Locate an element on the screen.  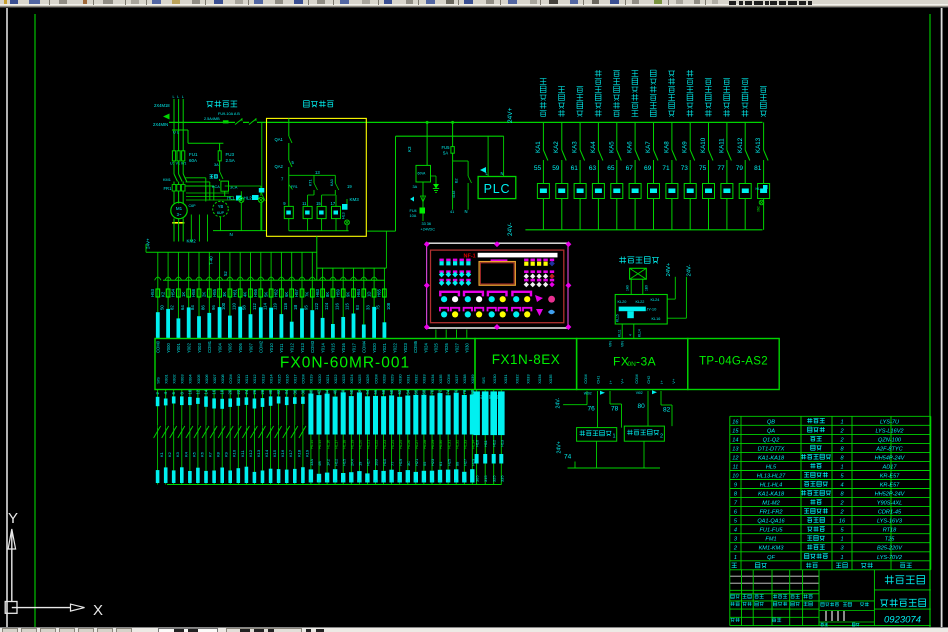
svg-text: 33 36 is located at coordinates (427, 224).